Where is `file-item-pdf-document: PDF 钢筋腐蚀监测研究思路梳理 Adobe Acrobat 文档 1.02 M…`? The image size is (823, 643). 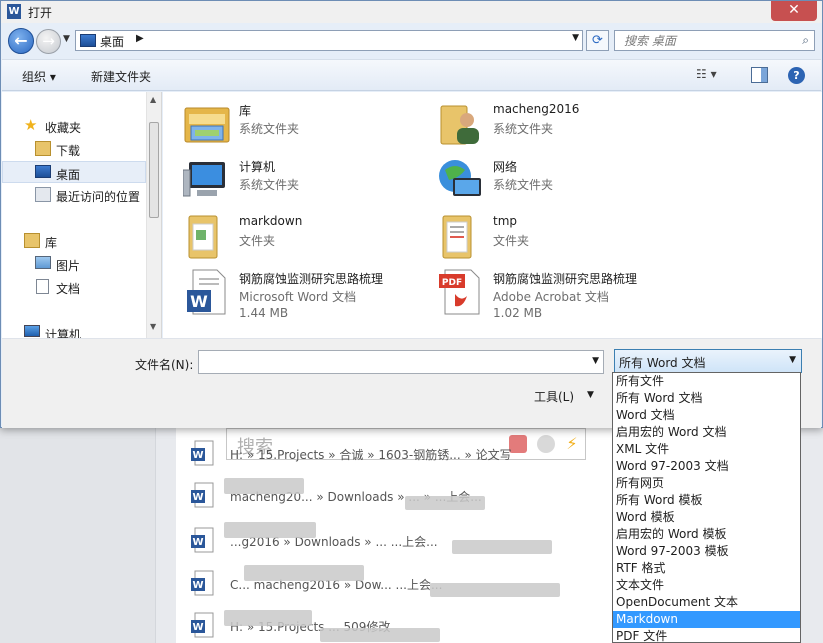
file-item-pdf-document: PDF 钢筋腐蚀监测研究思路梳理 Adobe Acrobat 文档 1.02 M… is located at coordinates (557, 294).